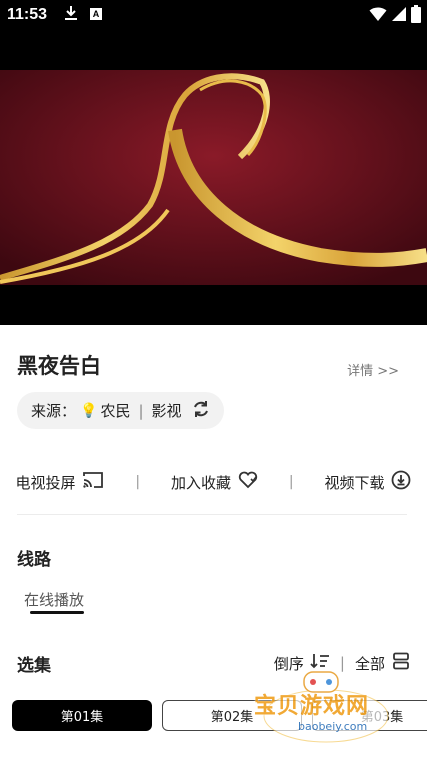 The image size is (427, 759). What do you see at coordinates (401, 482) in the screenshot?
I see `download-circle-icon` at bounding box center [401, 482].